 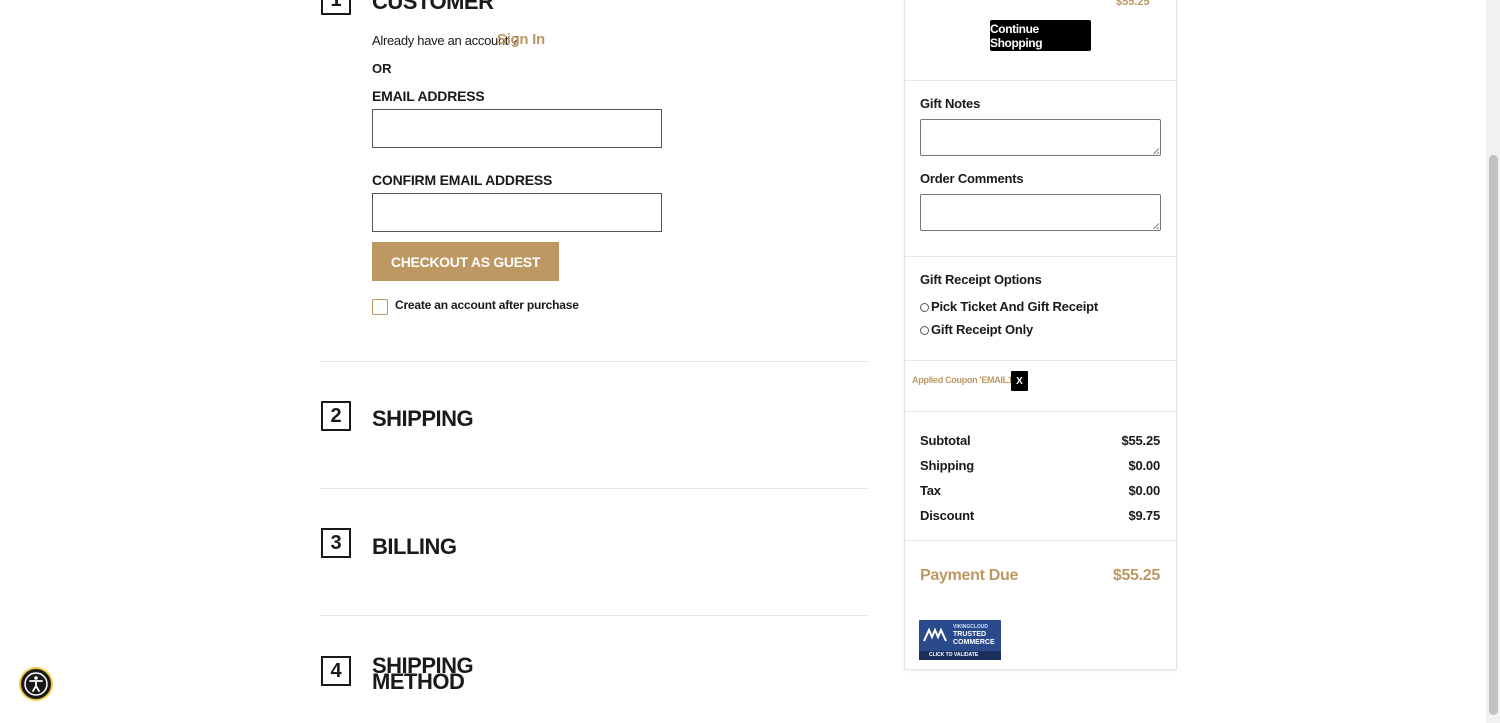 I want to click on confirm-email-label: CONFIRM EMAIL ADDRESS, so click(x=462, y=180).